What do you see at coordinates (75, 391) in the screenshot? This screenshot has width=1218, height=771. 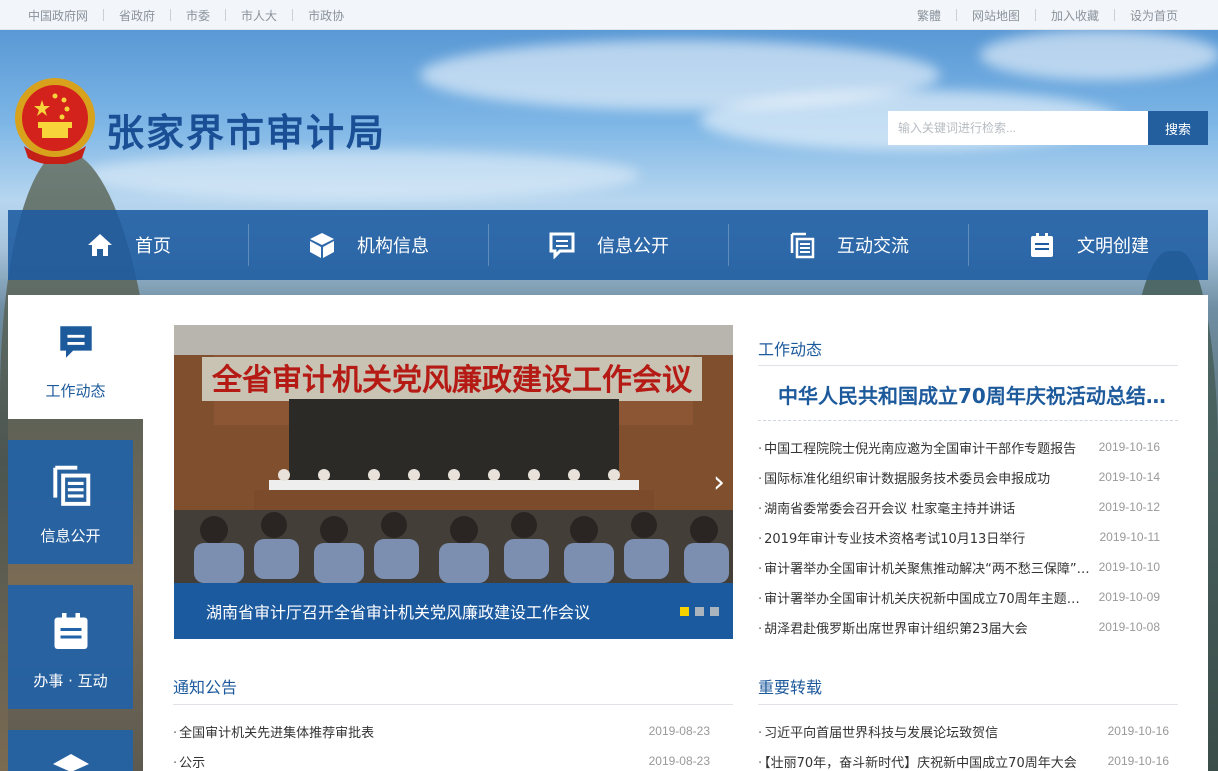 I see `sidebar-label: 工作动态` at bounding box center [75, 391].